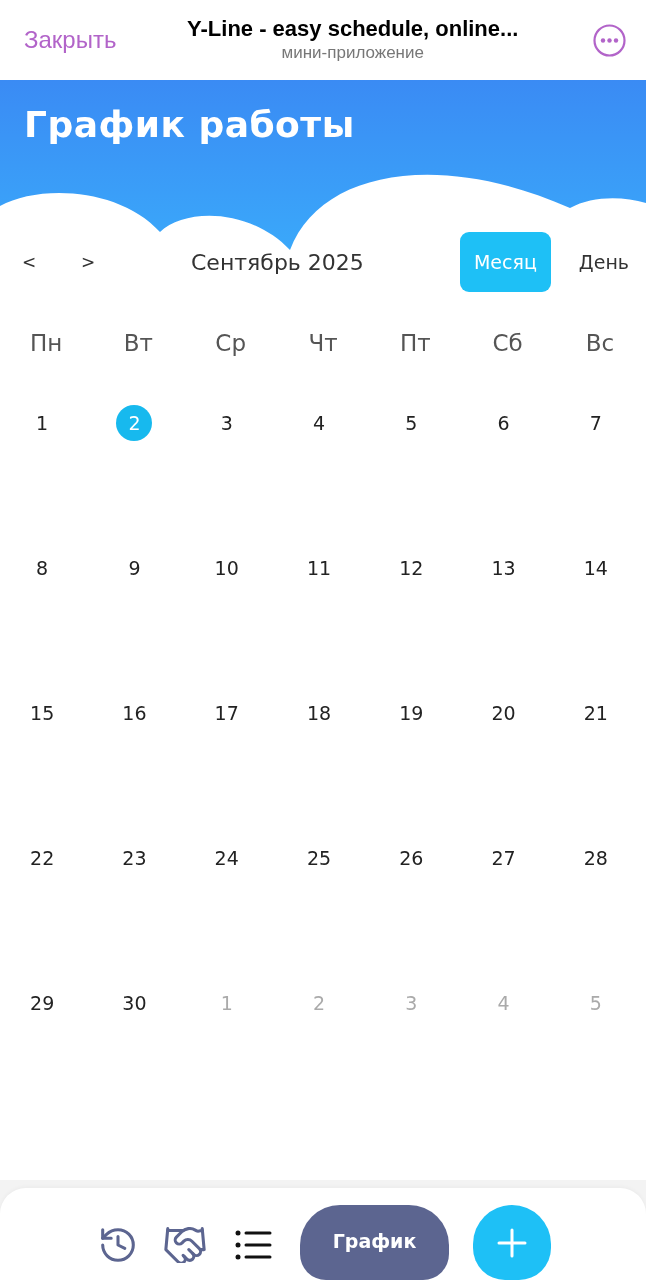 This screenshot has height=1280, width=646. I want to click on plus-icon, so click(512, 1242).